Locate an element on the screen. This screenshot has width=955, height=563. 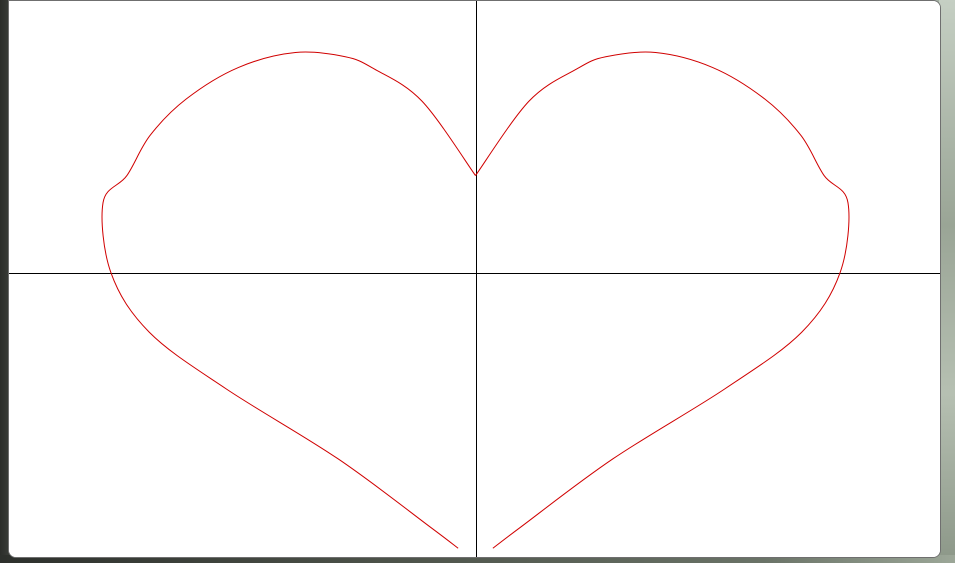
desktop-background-right is located at coordinates (947, 281).